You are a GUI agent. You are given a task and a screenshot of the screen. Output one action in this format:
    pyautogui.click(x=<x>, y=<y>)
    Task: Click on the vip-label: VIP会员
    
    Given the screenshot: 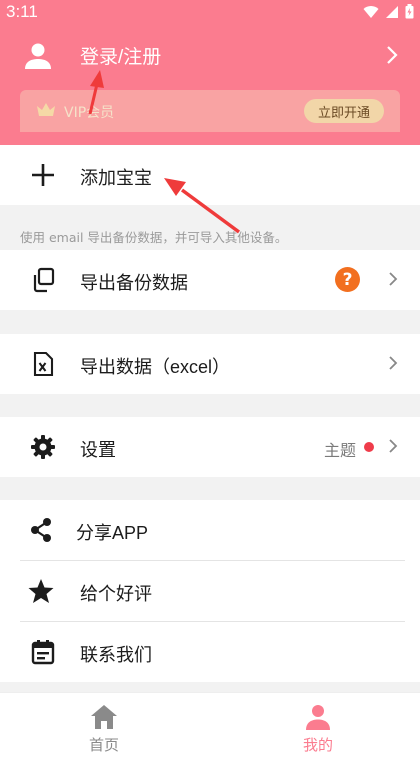 What is the action you would take?
    pyautogui.click(x=89, y=113)
    